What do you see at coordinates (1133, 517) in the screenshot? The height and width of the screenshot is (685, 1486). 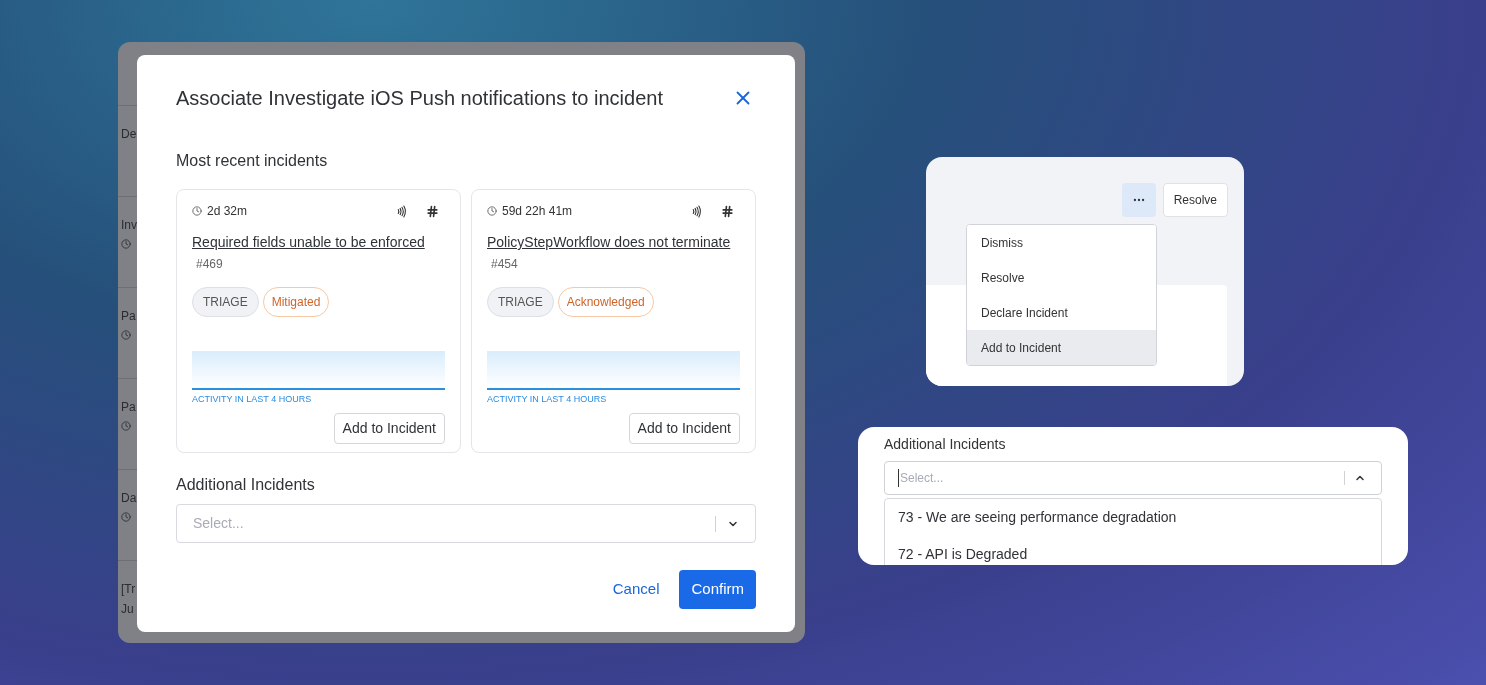 I see `option-item: 73 - We are seeing performance degradation` at bounding box center [1133, 517].